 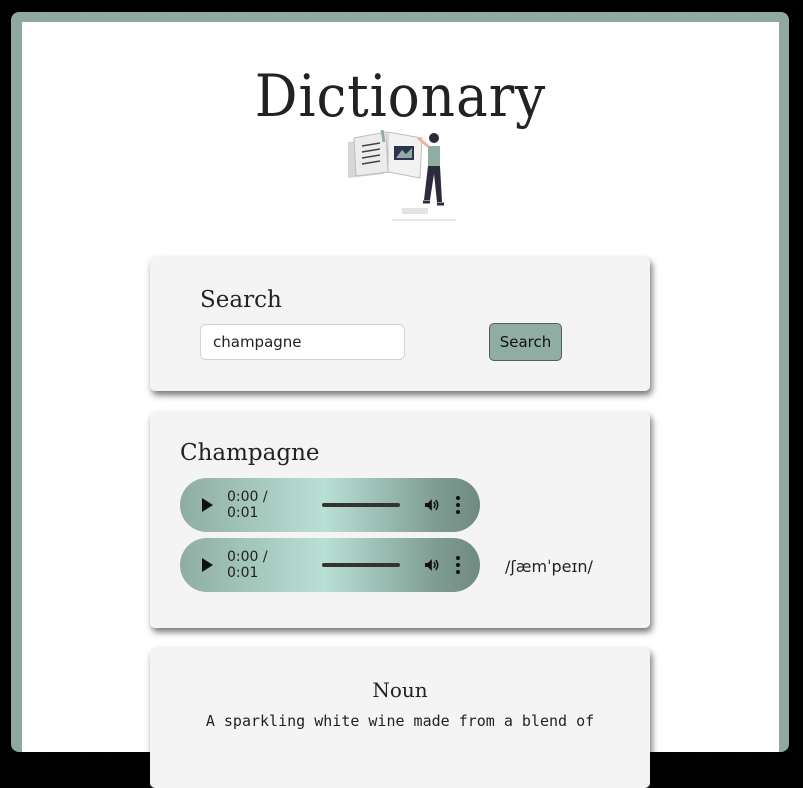 What do you see at coordinates (400, 96) in the screenshot?
I see `page-title: Dictionary` at bounding box center [400, 96].